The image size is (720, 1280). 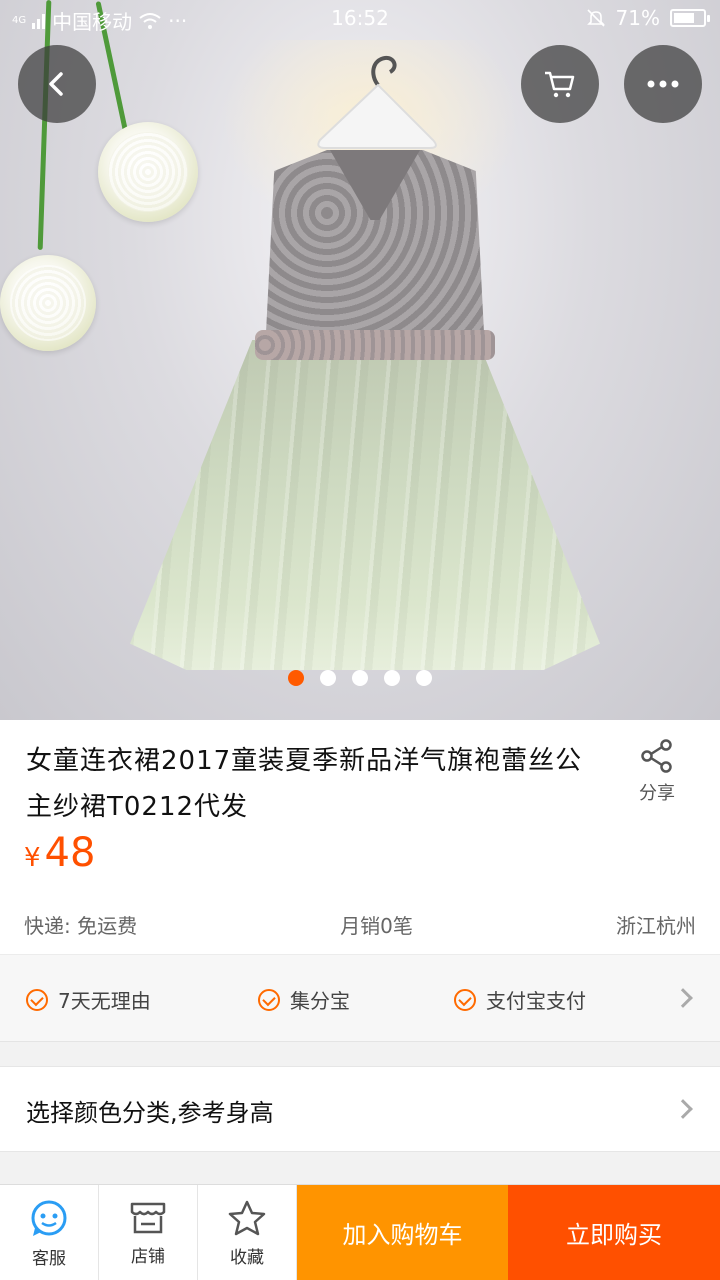 I want to click on customer-service-button: 客服, so click(x=49, y=1232).